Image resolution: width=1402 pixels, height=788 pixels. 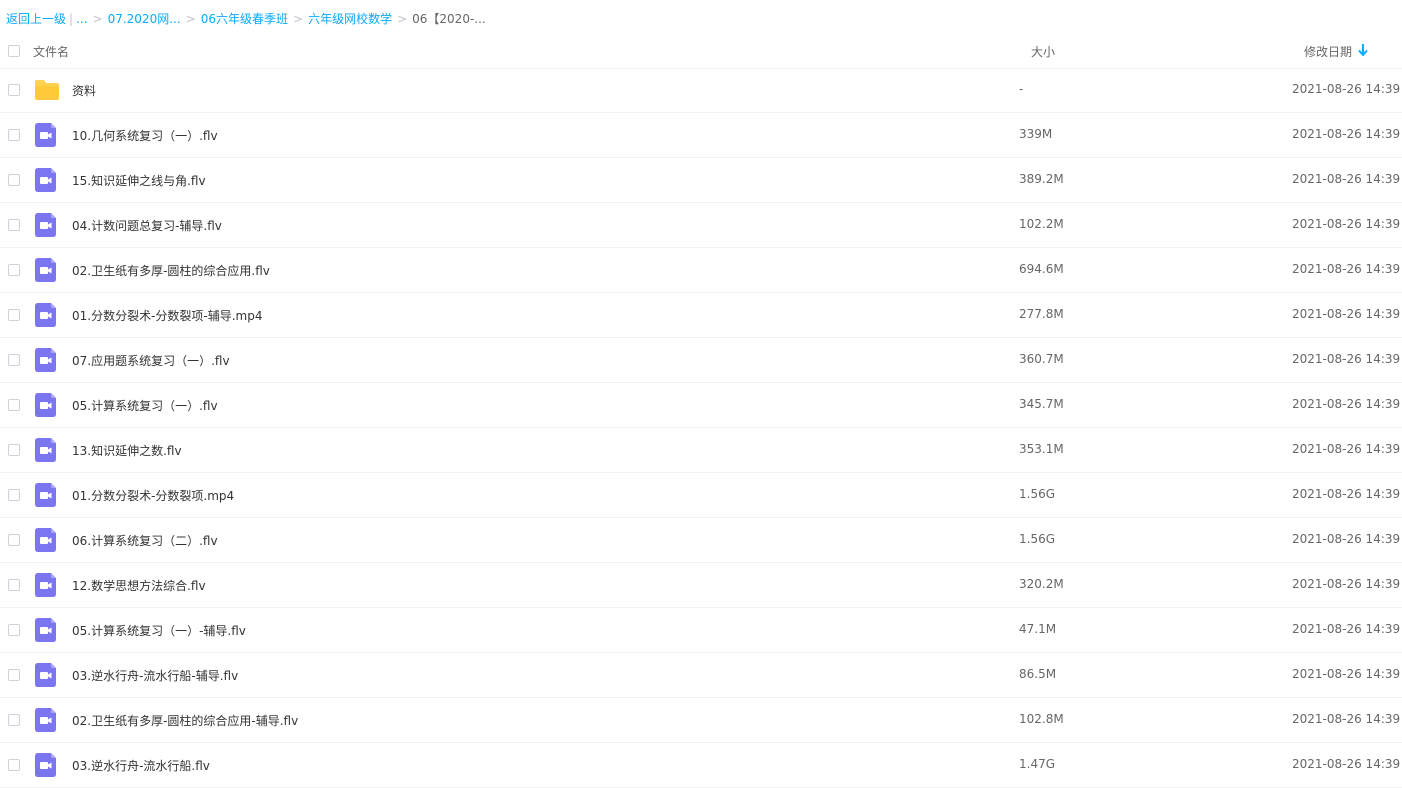 I want to click on arrow-down-icon, so click(x=1363, y=50).